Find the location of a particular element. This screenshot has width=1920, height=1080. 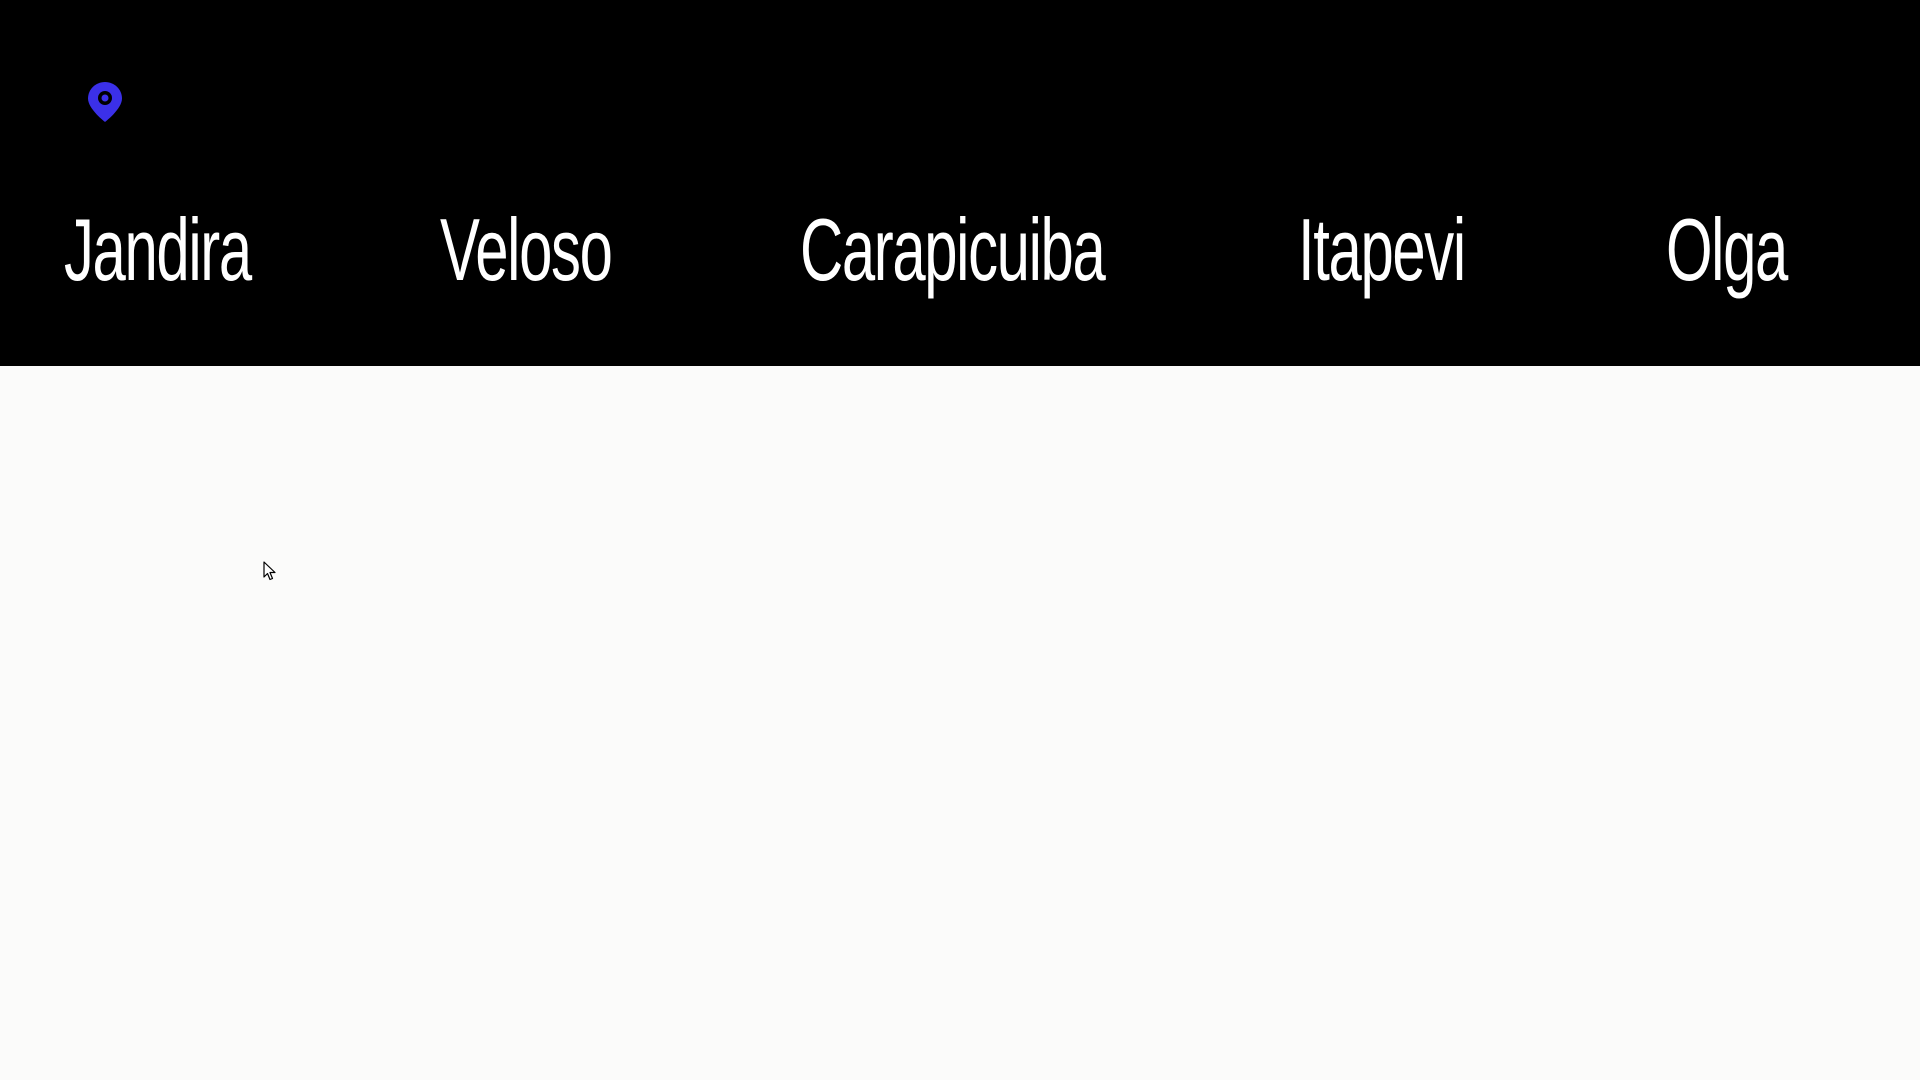

nav-item-veloso: Veloso is located at coordinates (526, 250).